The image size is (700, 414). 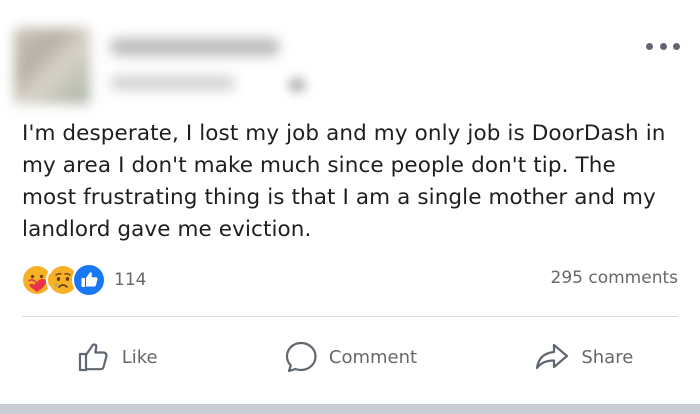 I want to click on divider, so click(x=350, y=316).